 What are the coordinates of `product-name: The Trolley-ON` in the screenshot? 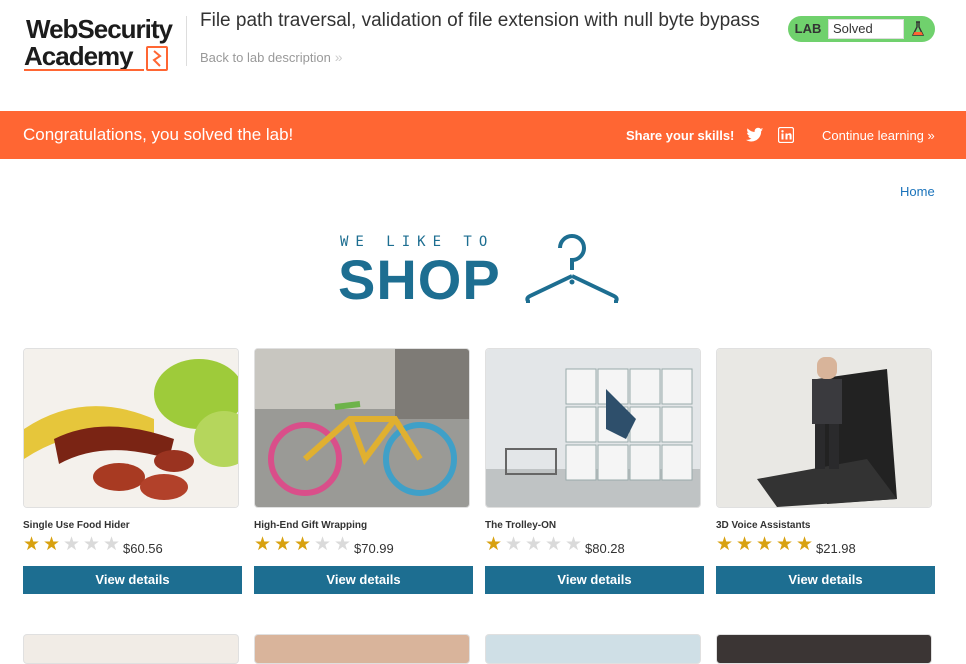 It's located at (521, 525).